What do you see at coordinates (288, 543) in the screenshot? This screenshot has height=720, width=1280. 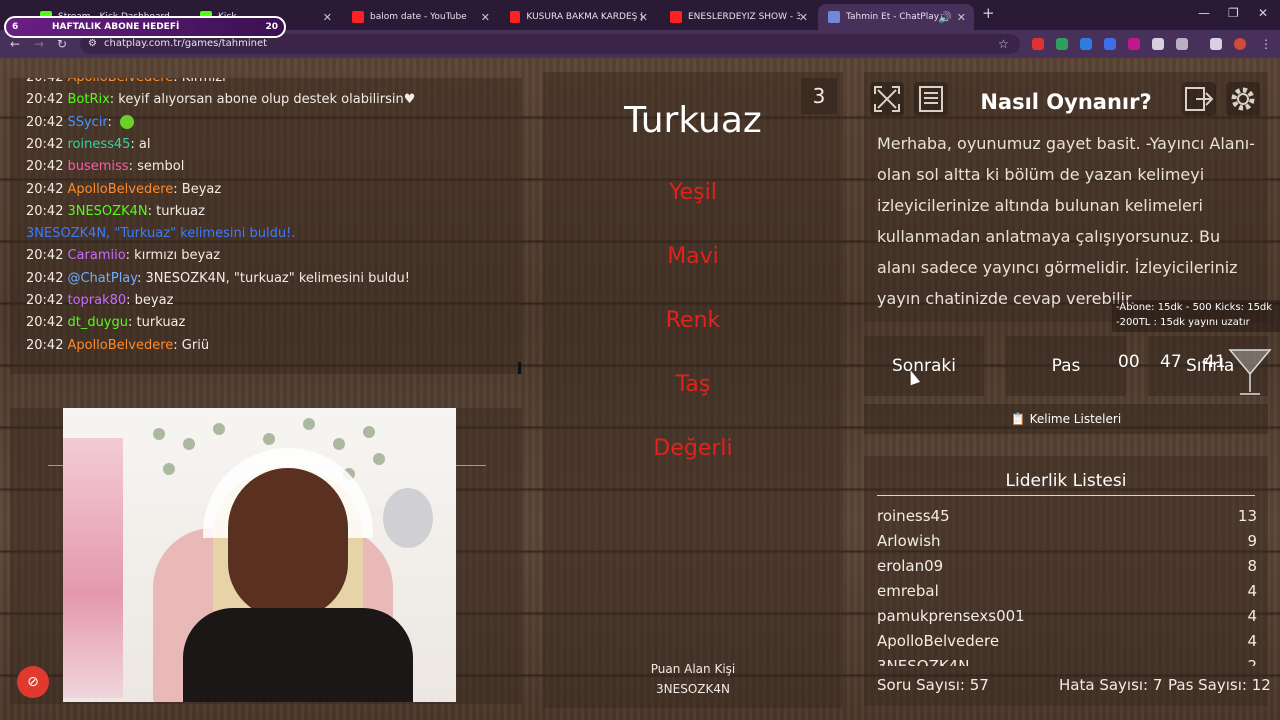 I see `streamer-face` at bounding box center [288, 543].